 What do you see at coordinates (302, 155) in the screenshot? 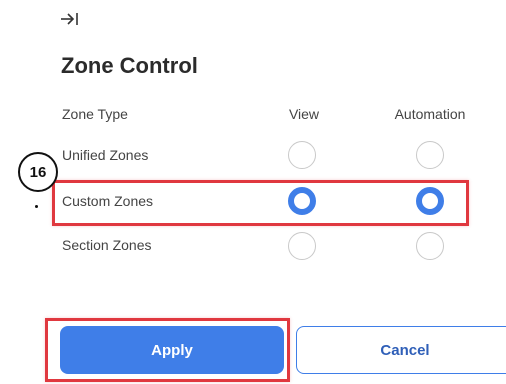
I see `unified-zones-view-radio` at bounding box center [302, 155].